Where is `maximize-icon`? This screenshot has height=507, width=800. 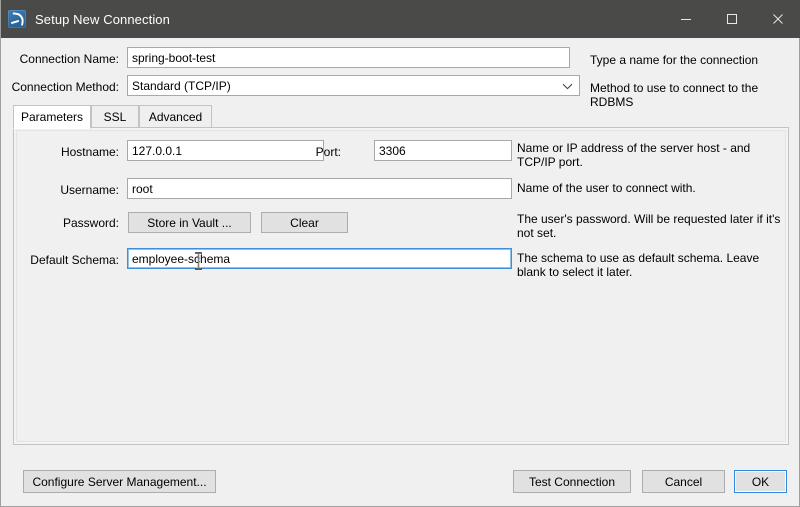
maximize-icon is located at coordinates (732, 19).